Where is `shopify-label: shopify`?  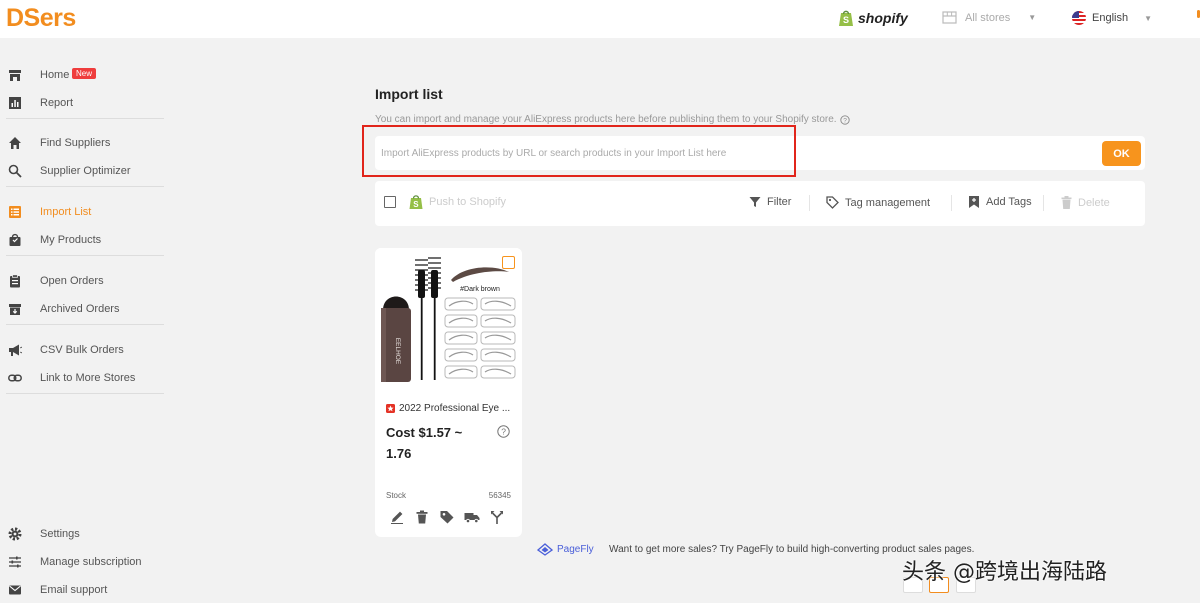 shopify-label: shopify is located at coordinates (883, 18).